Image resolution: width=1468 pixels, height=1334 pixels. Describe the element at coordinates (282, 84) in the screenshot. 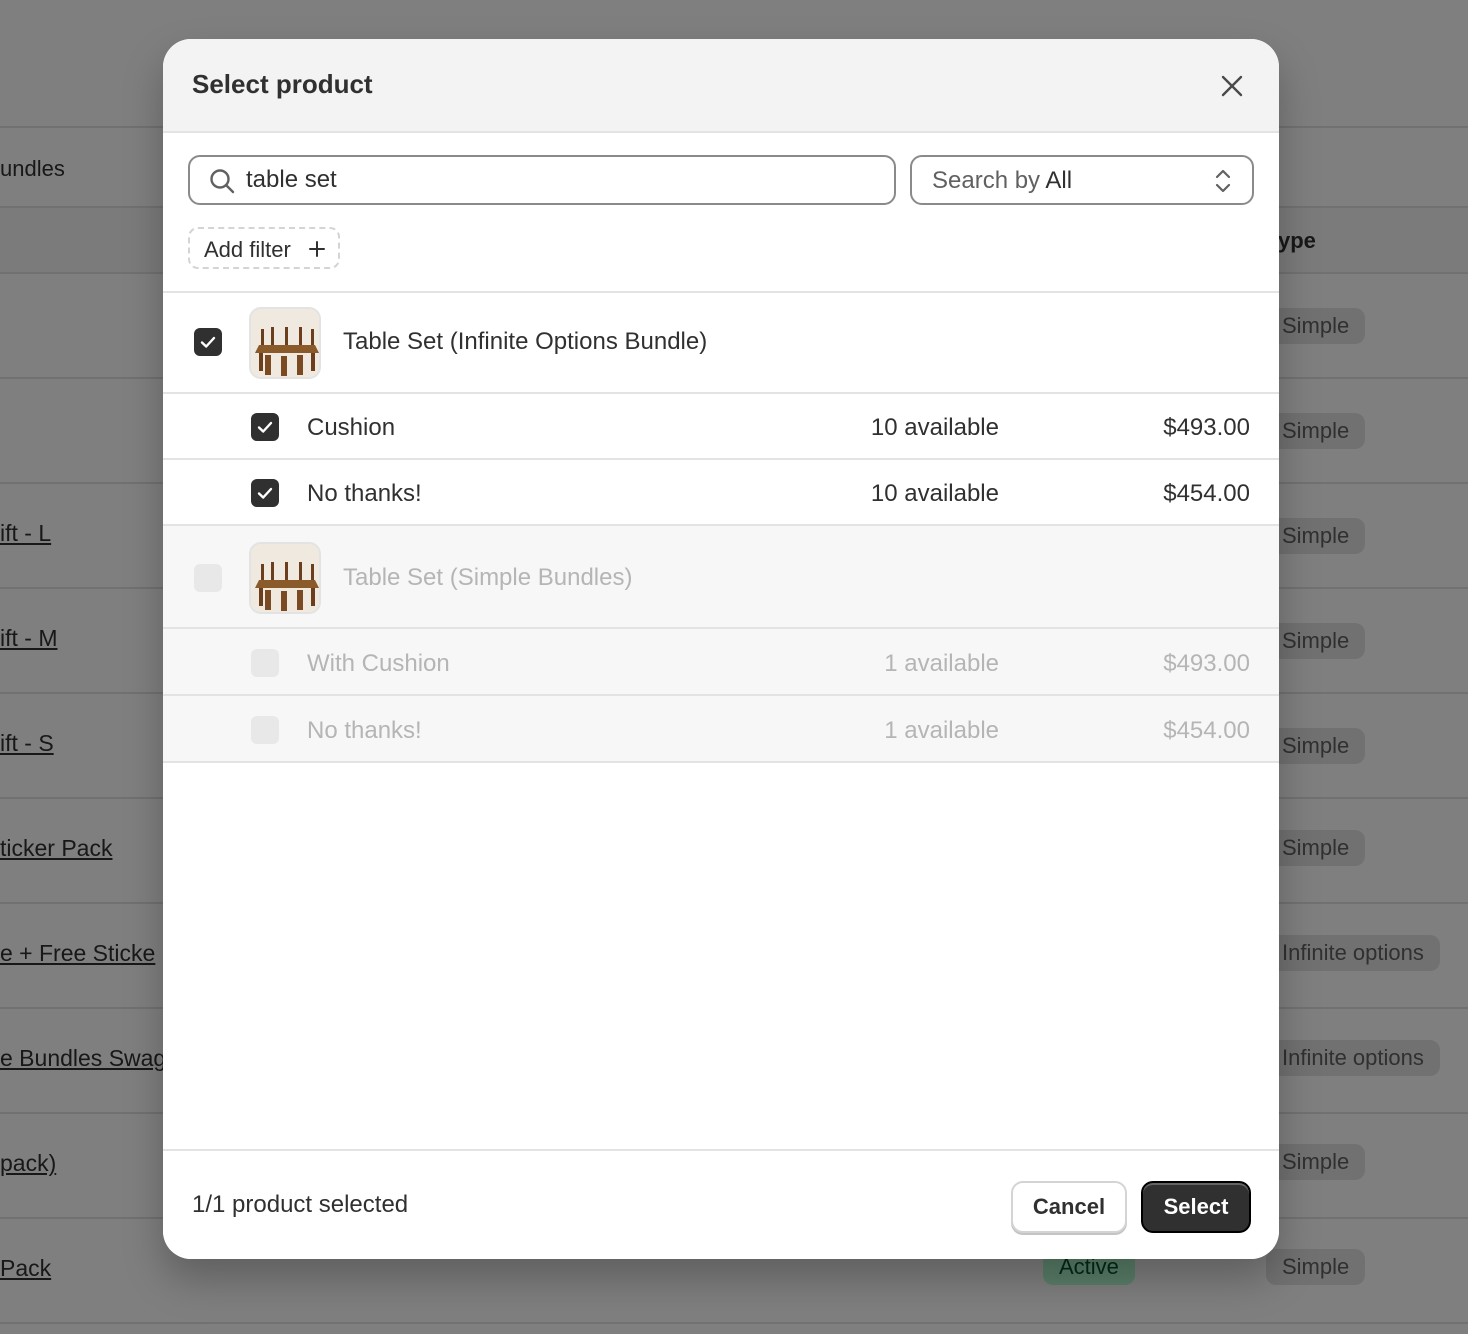

I see `modal-title: Select product` at that location.